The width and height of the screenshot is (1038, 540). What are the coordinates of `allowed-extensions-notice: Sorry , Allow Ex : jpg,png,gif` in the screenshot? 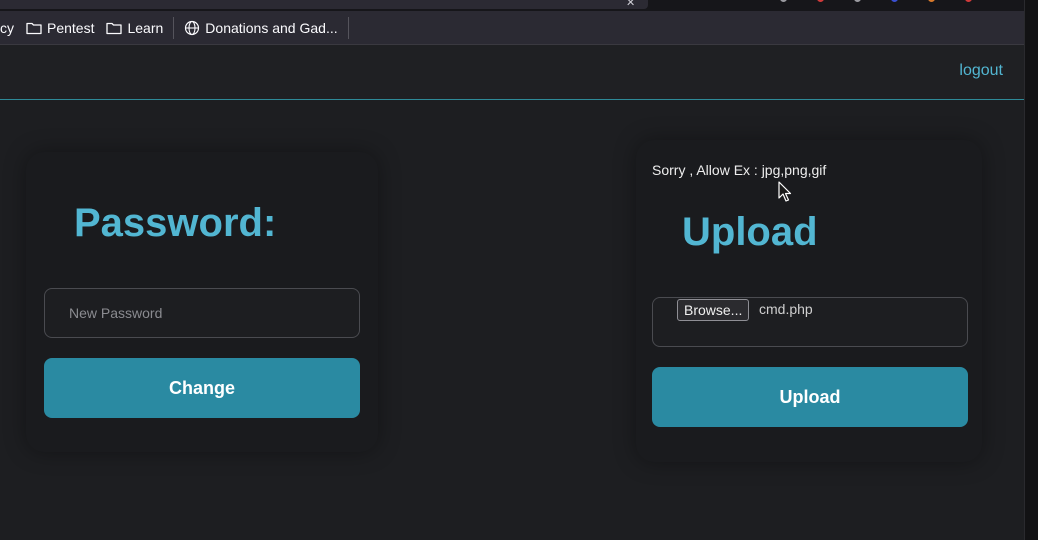 It's located at (739, 170).